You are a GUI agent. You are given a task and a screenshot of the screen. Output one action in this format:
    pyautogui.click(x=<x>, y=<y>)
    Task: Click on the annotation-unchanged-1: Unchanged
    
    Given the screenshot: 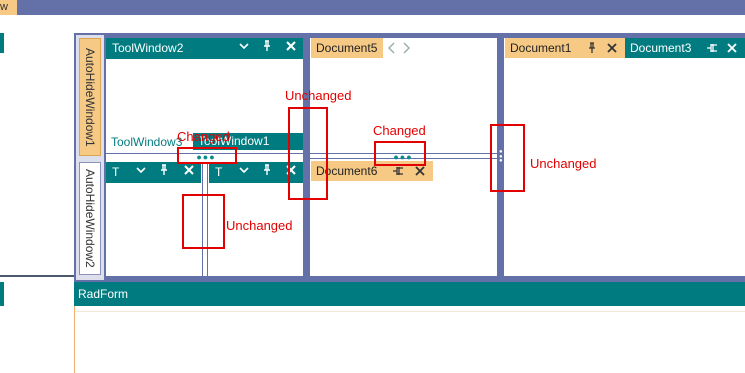 What is the action you would take?
    pyautogui.click(x=318, y=95)
    